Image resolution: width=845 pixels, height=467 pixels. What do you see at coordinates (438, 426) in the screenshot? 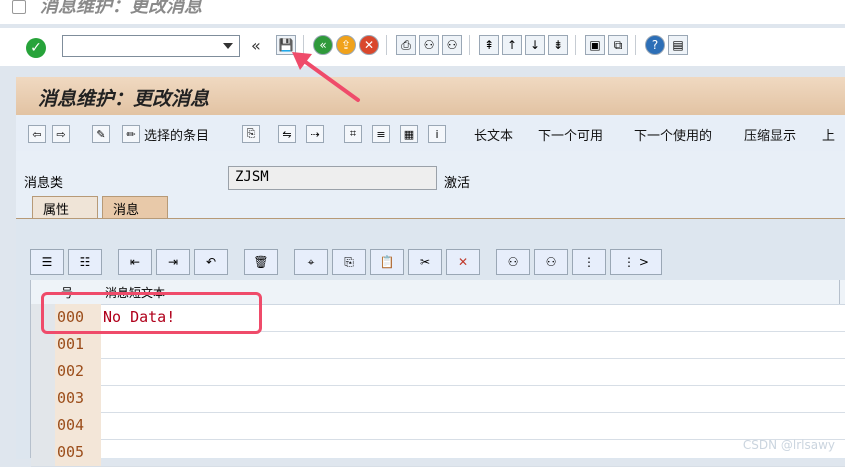
I see `table-row: 004` at bounding box center [438, 426].